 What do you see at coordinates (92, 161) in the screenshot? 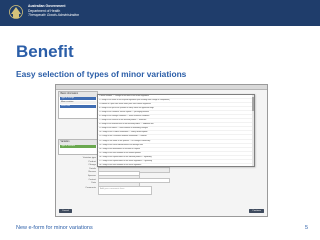
I see `field-label: Product` at bounding box center [92, 161].